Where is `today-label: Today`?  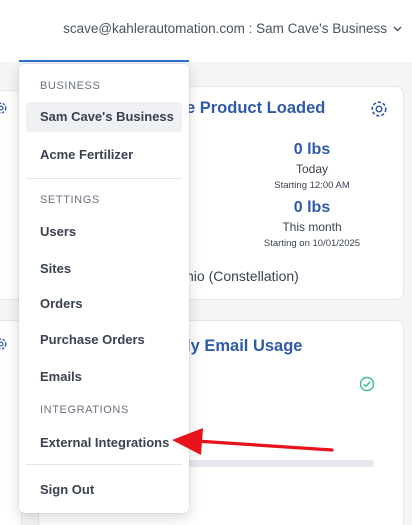
today-label: Today is located at coordinates (312, 169).